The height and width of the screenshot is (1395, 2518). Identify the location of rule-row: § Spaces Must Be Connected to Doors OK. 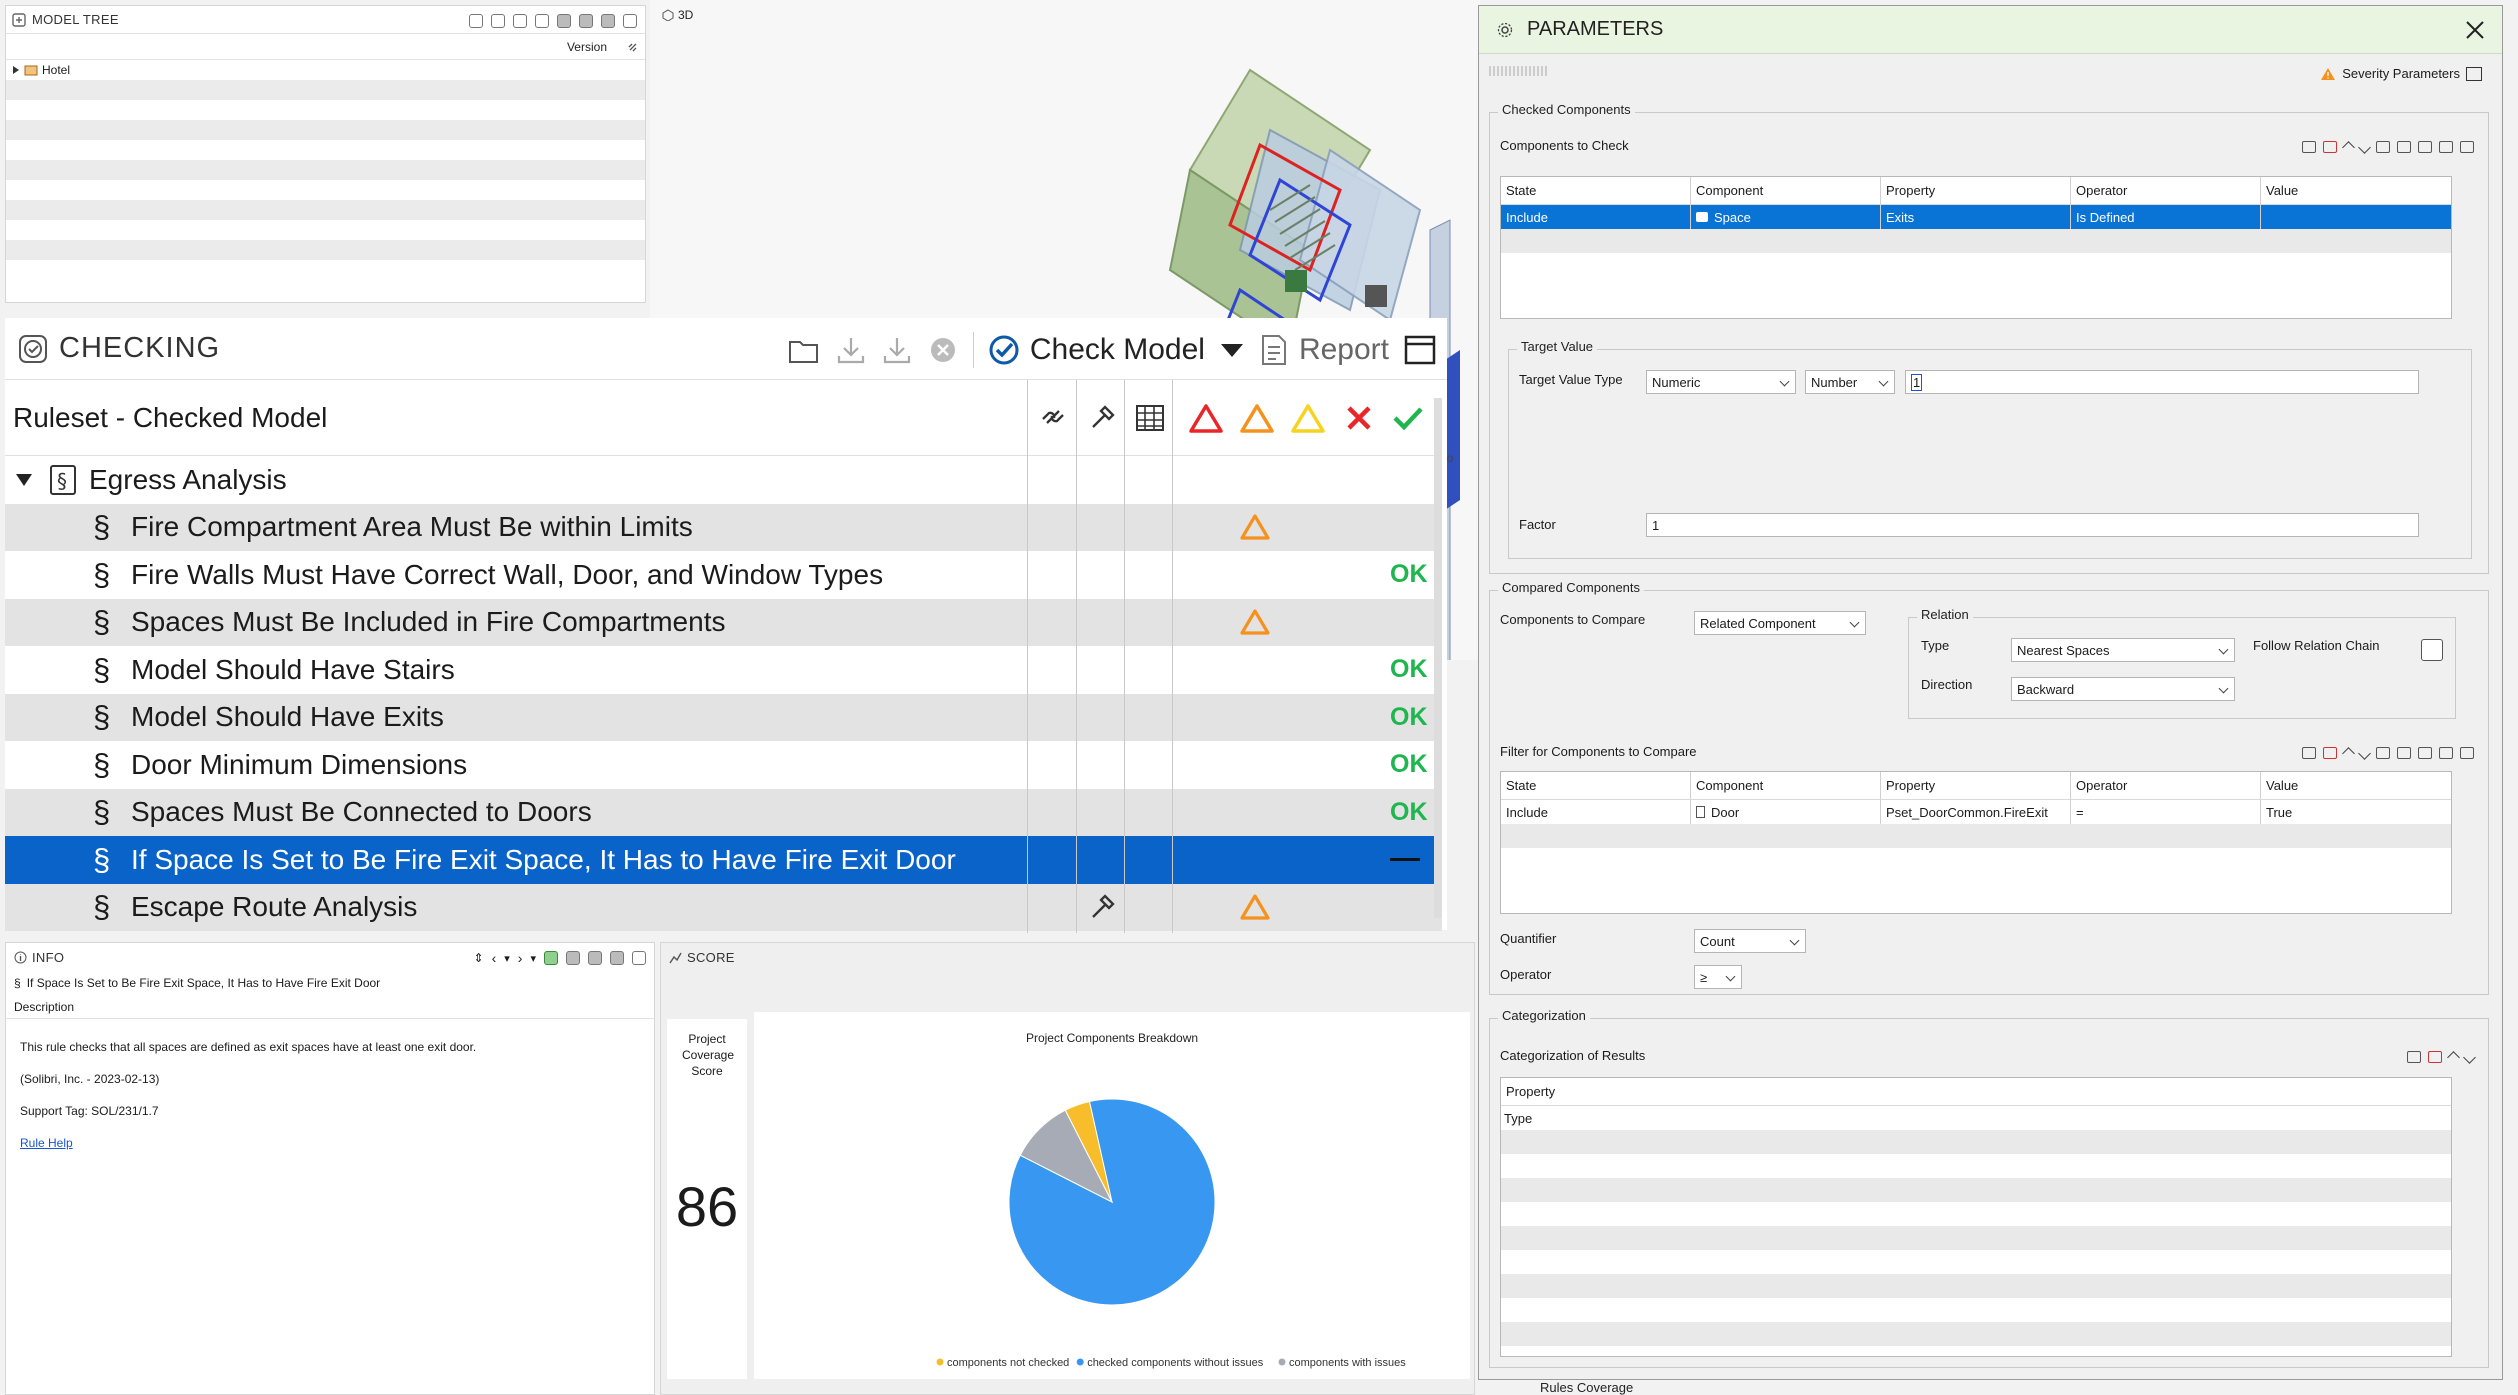
(723, 812).